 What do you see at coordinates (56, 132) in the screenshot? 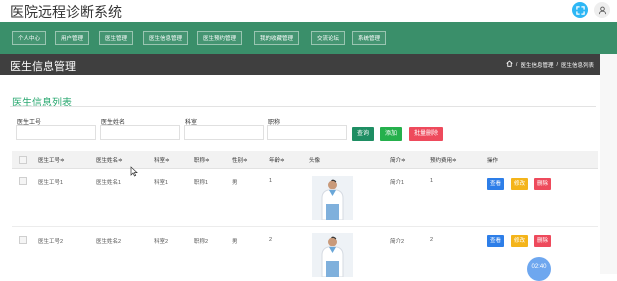
I see `doctor-id-input` at bounding box center [56, 132].